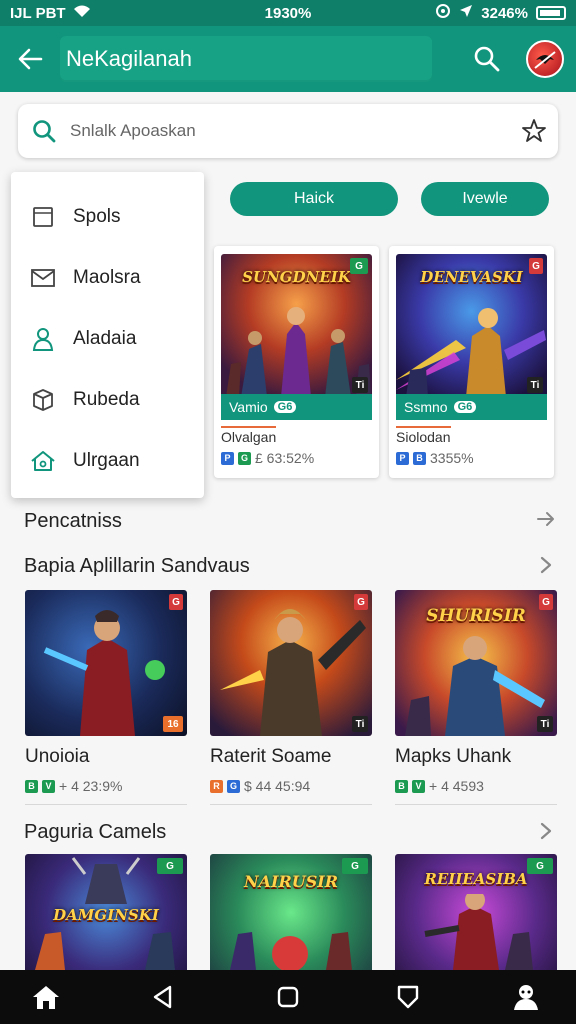 The width and height of the screenshot is (576, 1024). I want to click on chip-ivewle: Ivewle, so click(485, 199).